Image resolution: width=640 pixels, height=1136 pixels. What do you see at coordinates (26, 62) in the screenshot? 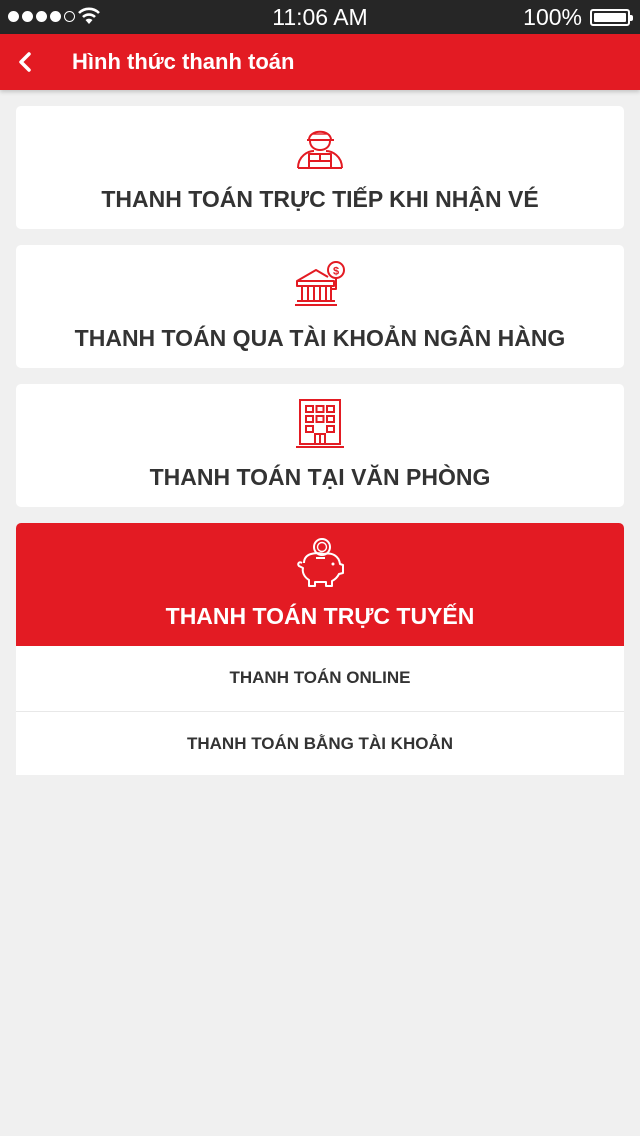
I see `back-arrow-icon` at bounding box center [26, 62].